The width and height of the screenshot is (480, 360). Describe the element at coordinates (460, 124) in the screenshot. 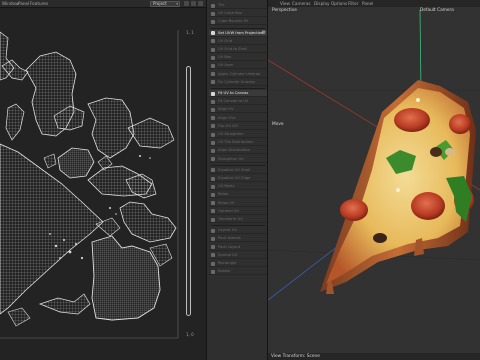

I see `pepperoni` at that location.